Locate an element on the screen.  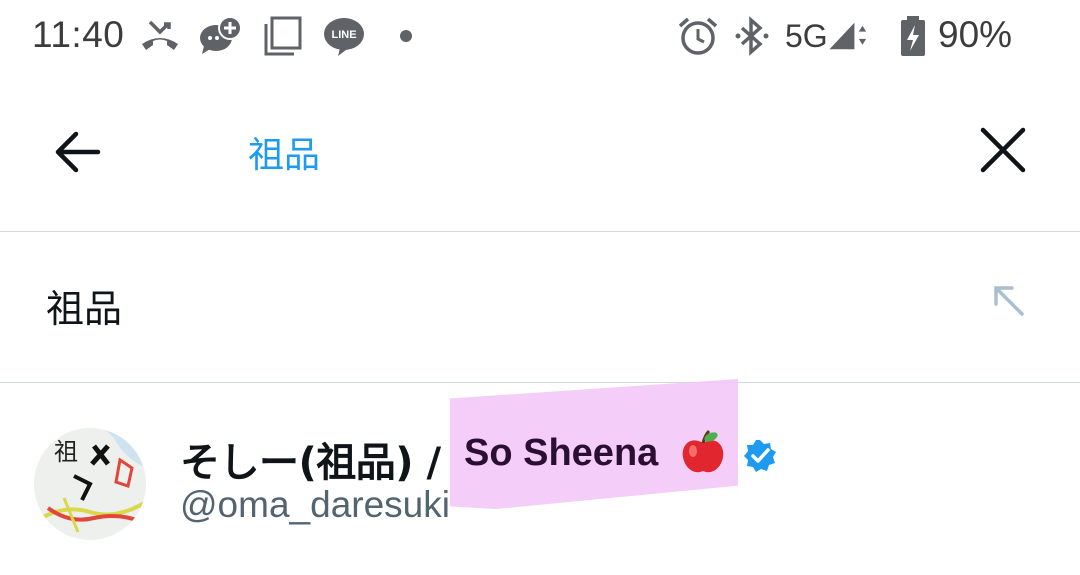
status-bar: 11:40 LINE 5G 90% is located at coordinates (540, 36).